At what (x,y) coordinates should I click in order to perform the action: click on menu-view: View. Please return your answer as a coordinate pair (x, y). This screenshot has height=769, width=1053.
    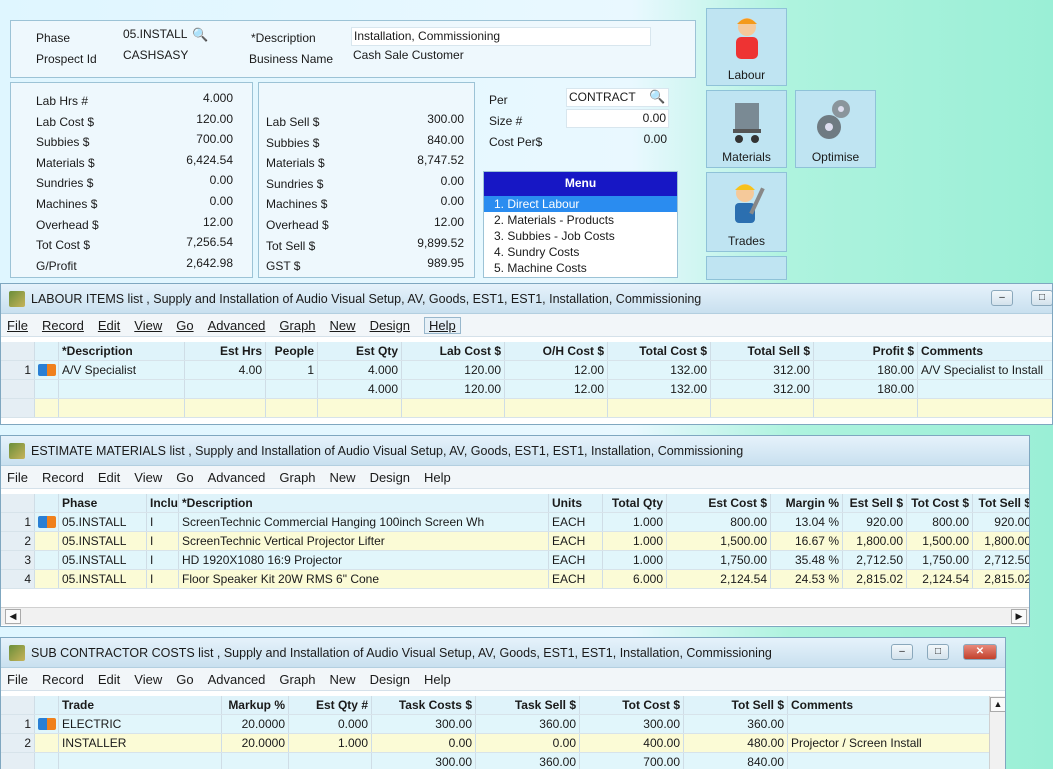
    Looking at the image, I should click on (148, 477).